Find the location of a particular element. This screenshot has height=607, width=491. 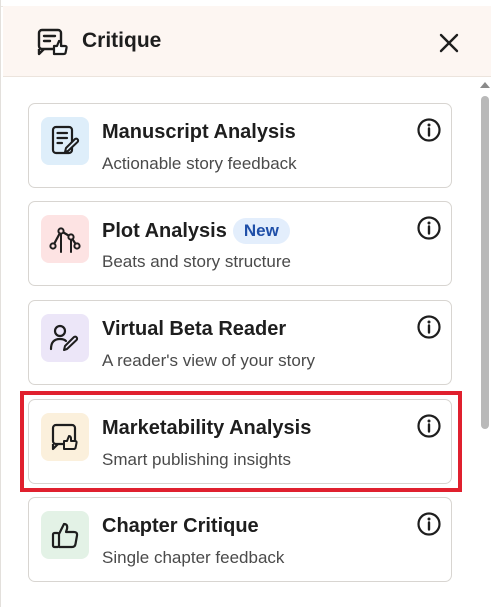

card-title: Virtual Beta Reader is located at coordinates (194, 329).